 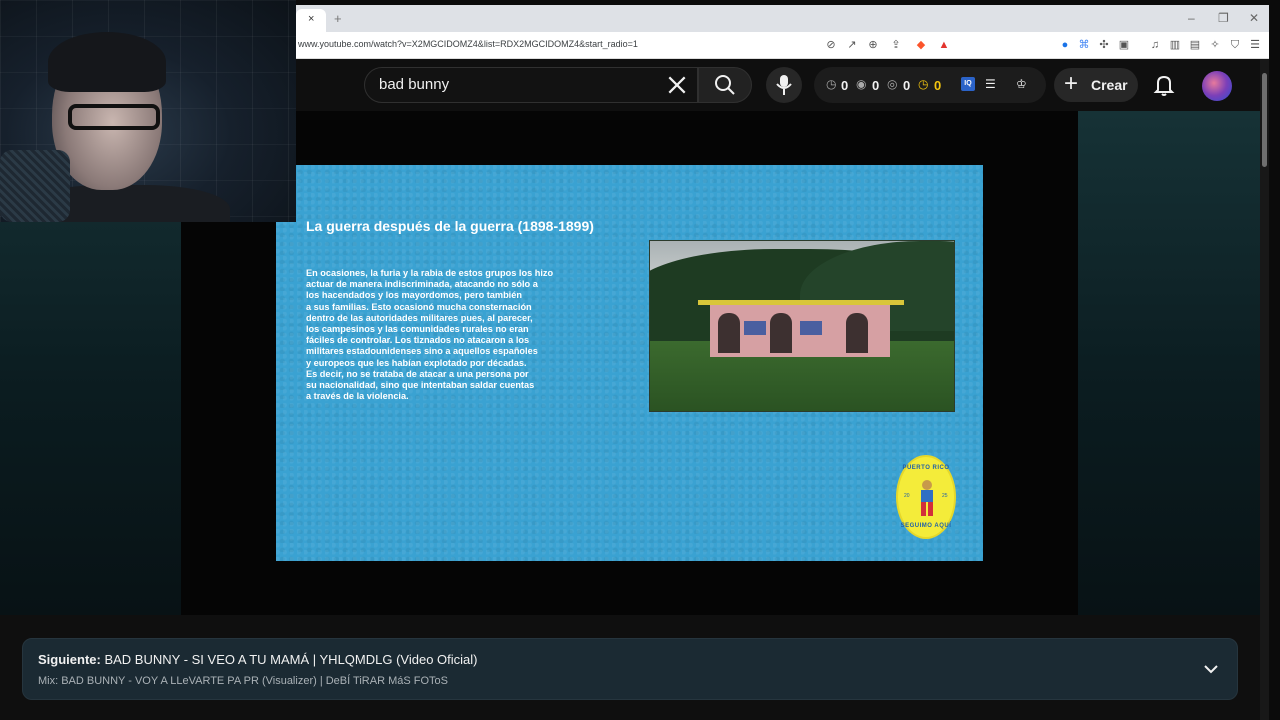 I want to click on sidebar-icon: ▥, so click(x=1175, y=45).